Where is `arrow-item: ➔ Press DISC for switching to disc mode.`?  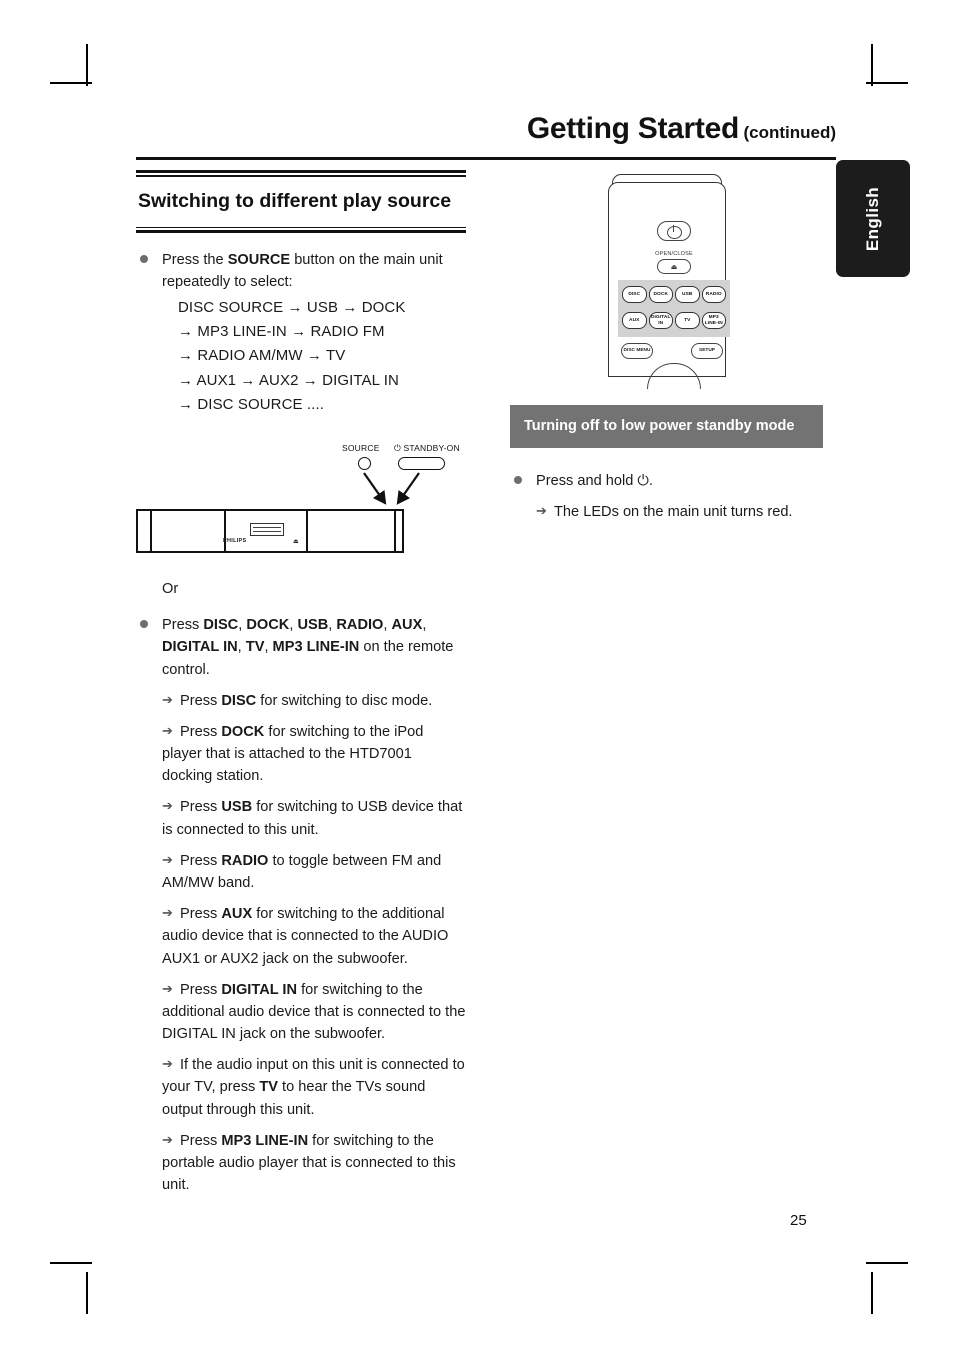 arrow-item: ➔ Press DISC for switching to disc mode. is located at coordinates (301, 701).